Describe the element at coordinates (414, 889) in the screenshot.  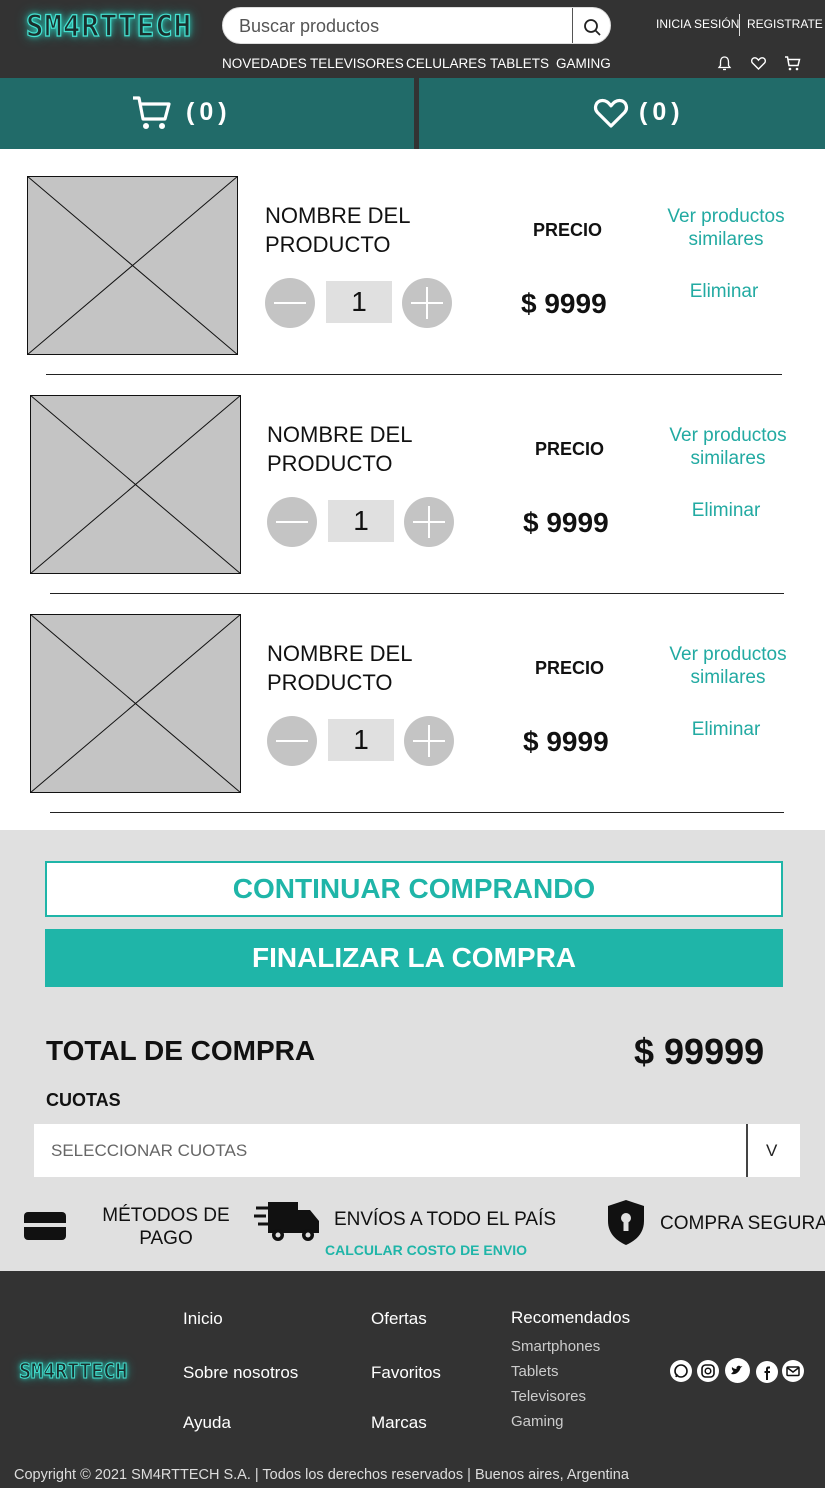
I see `continue-shopping-button: CONTINUAR COMPRANDO` at that location.